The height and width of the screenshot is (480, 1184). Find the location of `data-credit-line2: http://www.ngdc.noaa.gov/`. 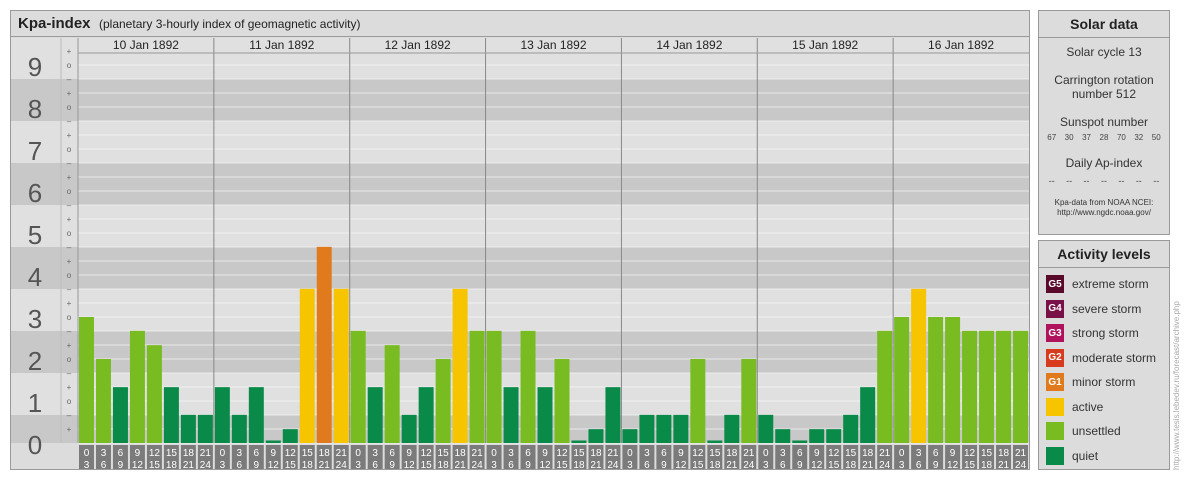

data-credit-line2: http://www.ngdc.noaa.gov/ is located at coordinates (1104, 212).